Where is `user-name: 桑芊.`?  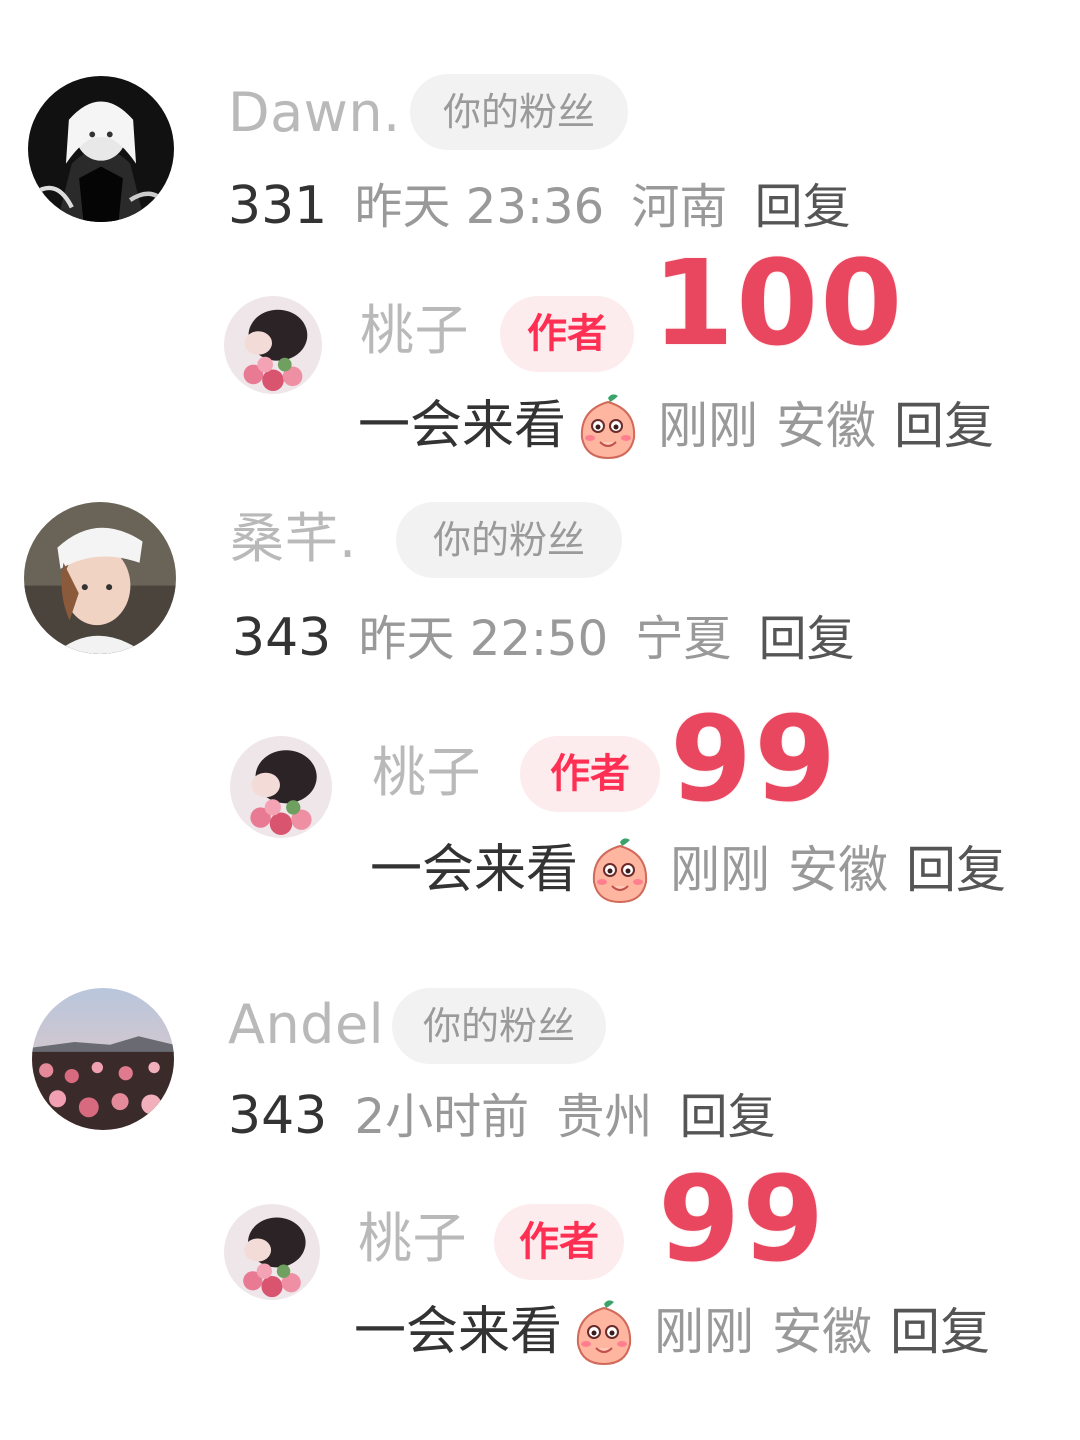
user-name: 桑芊. is located at coordinates (293, 539).